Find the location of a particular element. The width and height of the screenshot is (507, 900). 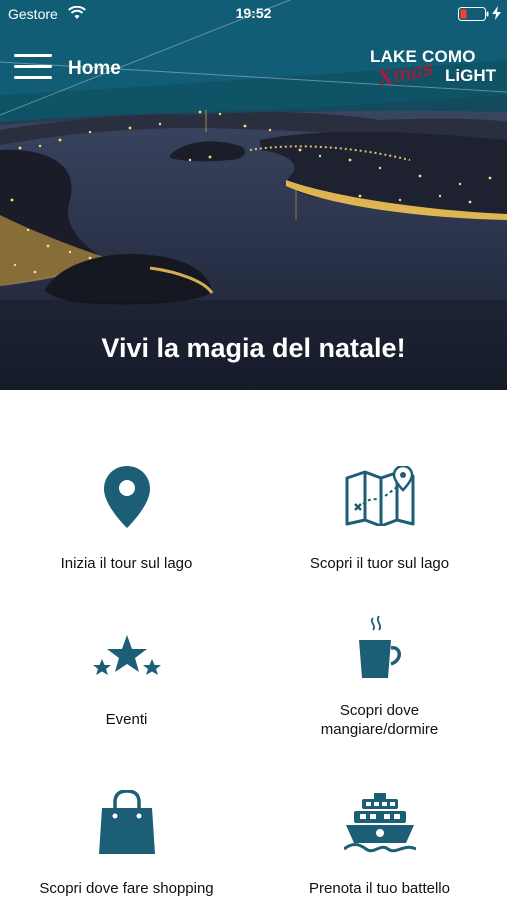

tile-discover-tour: Scopri il tuor sul lago is located at coordinates (379, 481).